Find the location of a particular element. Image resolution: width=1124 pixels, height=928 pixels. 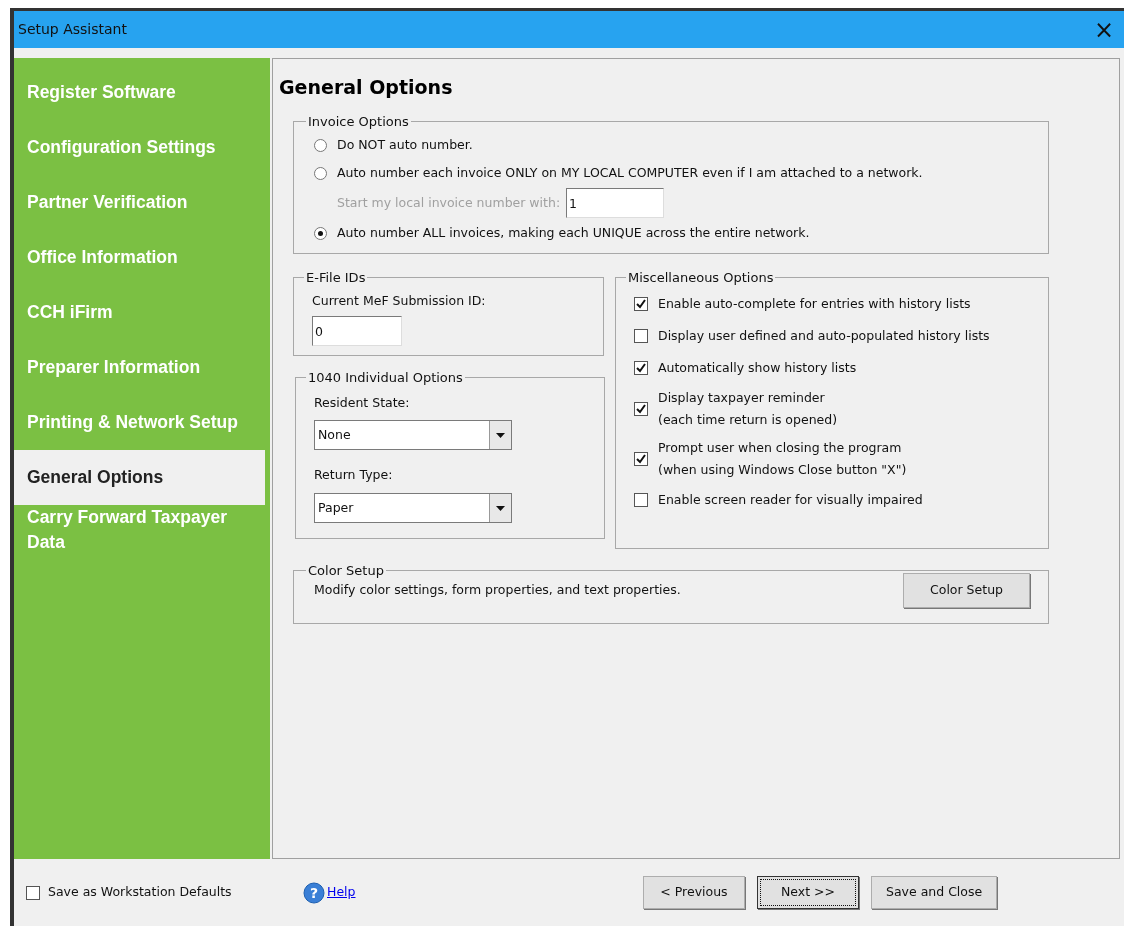

checkbox-label: Enable auto-complete for entries with history lists is located at coordinates (814, 303).